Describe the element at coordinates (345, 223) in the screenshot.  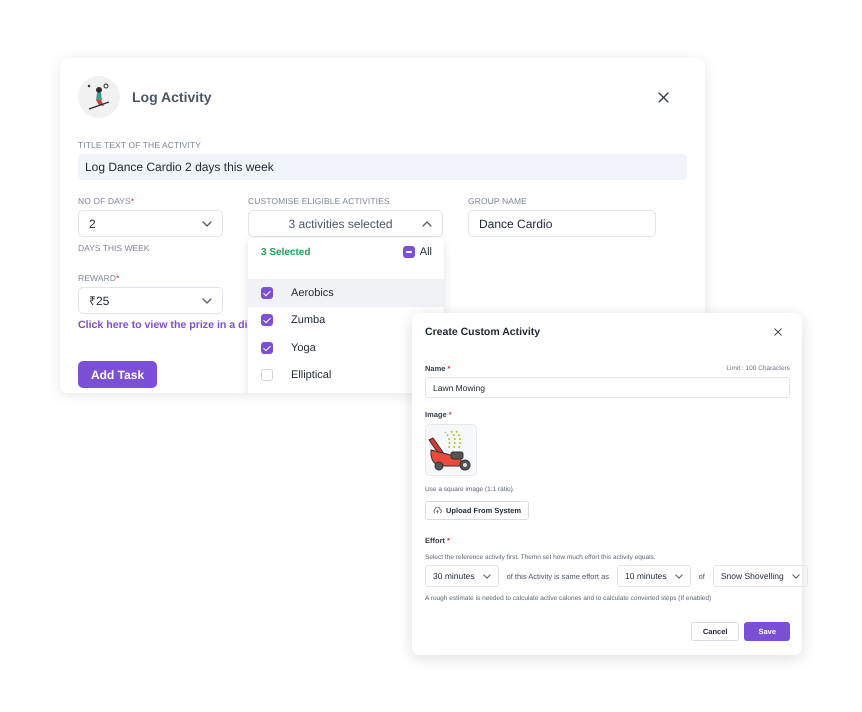
I see `activities-select: 3 activities selected` at that location.